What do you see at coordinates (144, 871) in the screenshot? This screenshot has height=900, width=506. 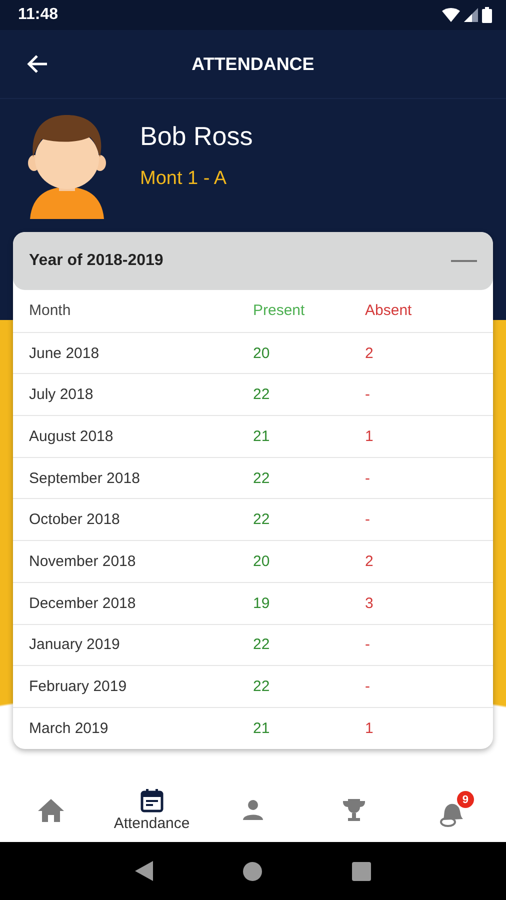 I see `back-icon` at bounding box center [144, 871].